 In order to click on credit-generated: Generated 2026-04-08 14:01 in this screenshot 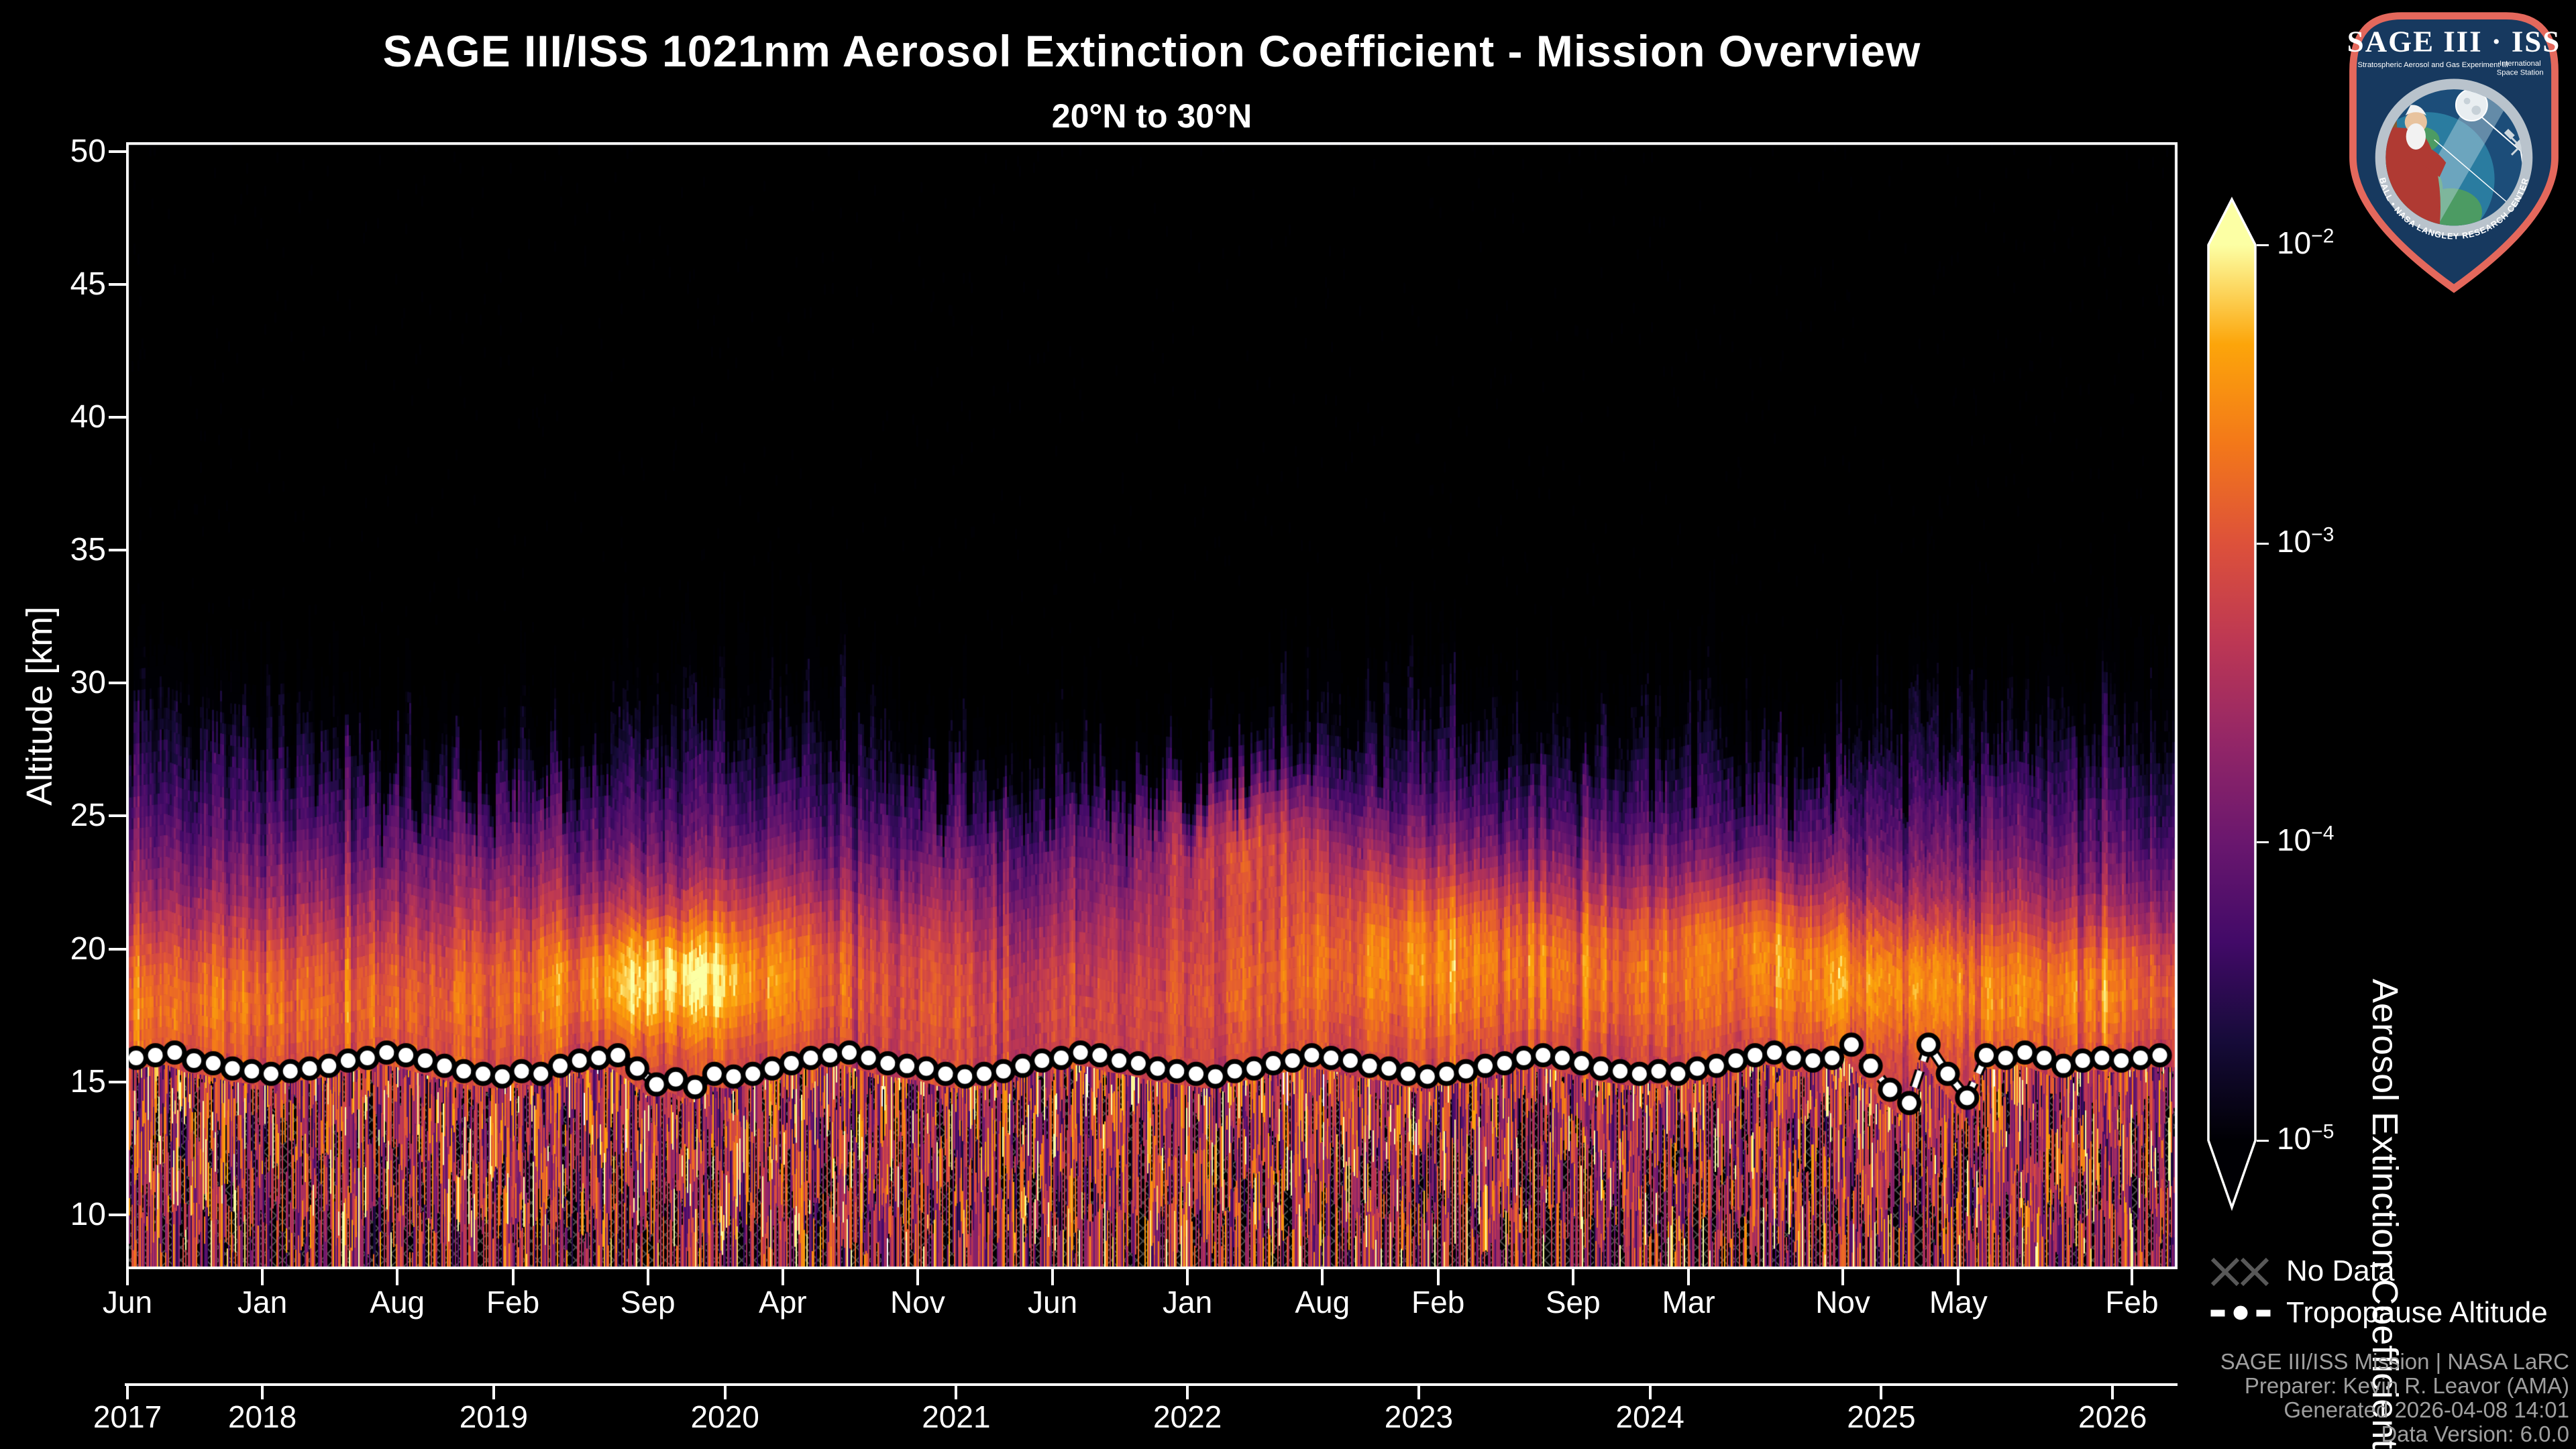, I will do `click(2426, 1409)`.